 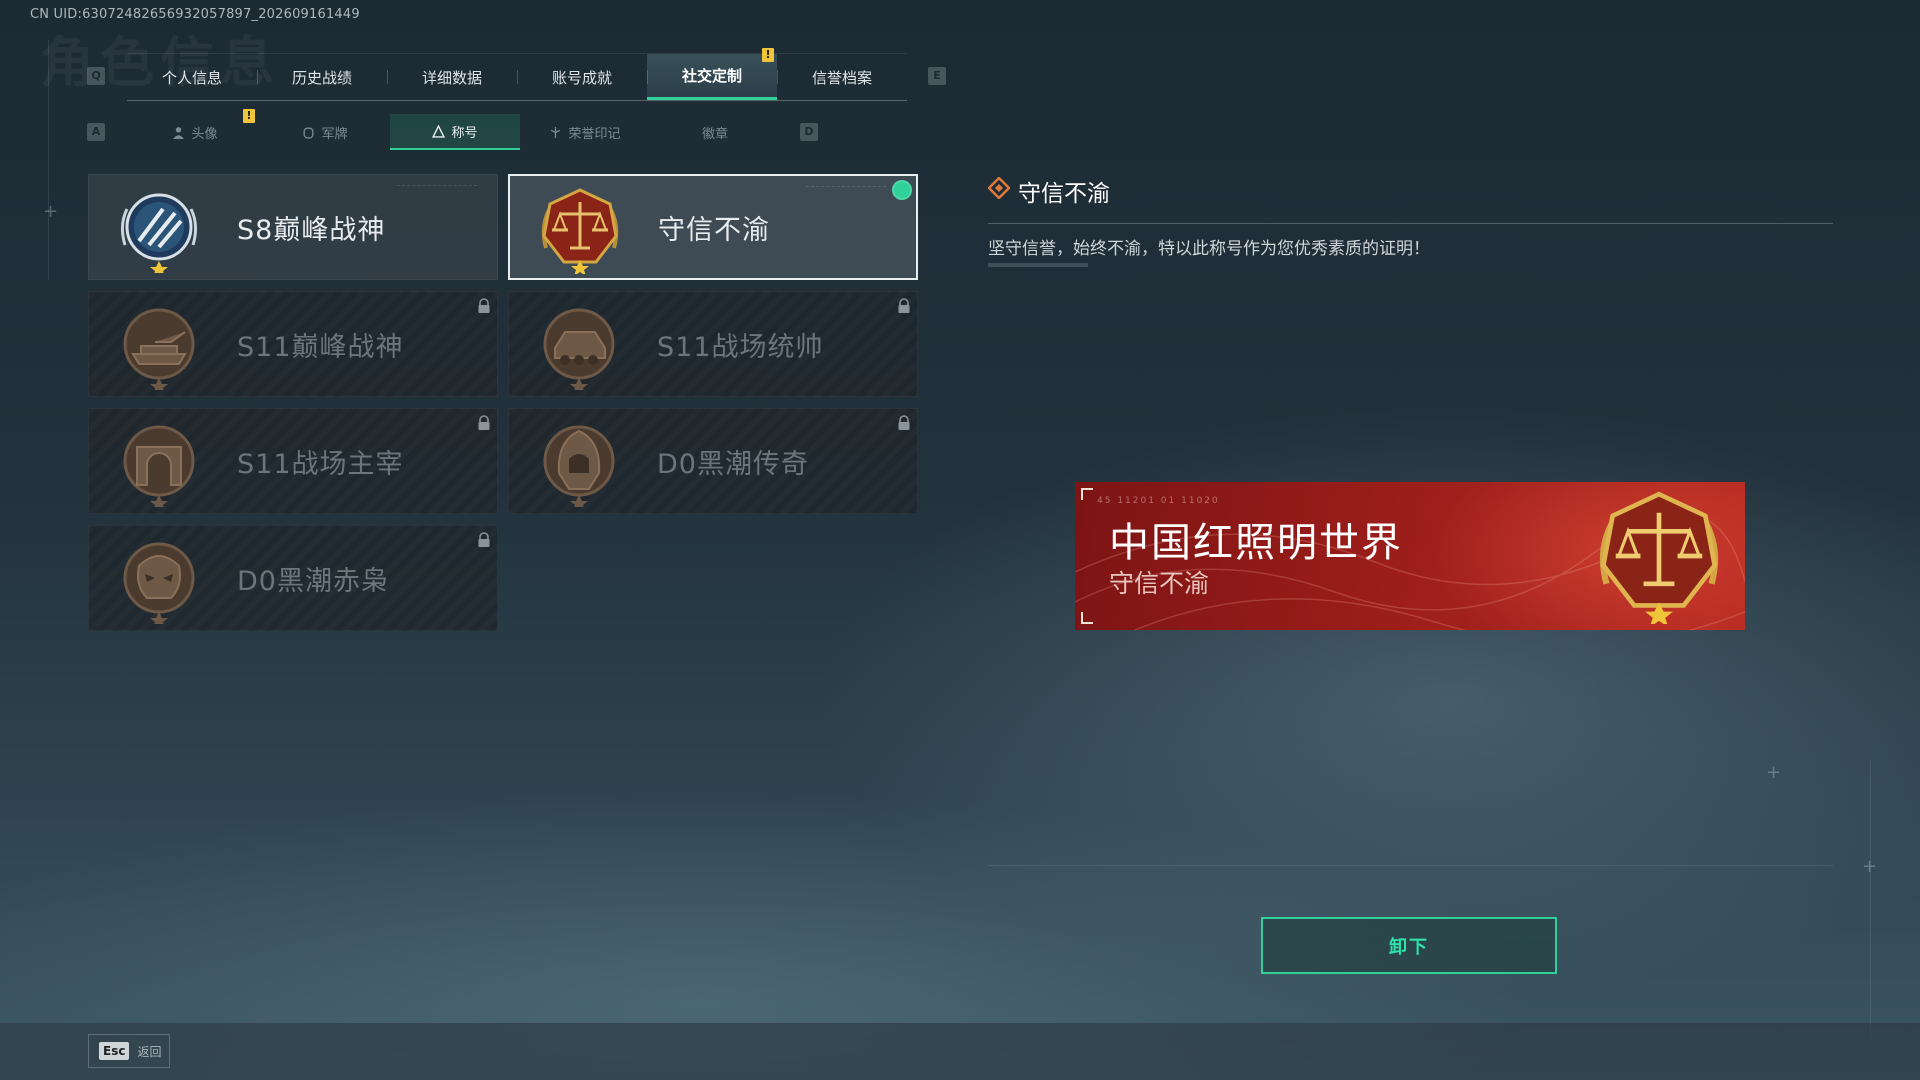 What do you see at coordinates (809, 132) in the screenshot?
I see `next-subtab-key: D` at bounding box center [809, 132].